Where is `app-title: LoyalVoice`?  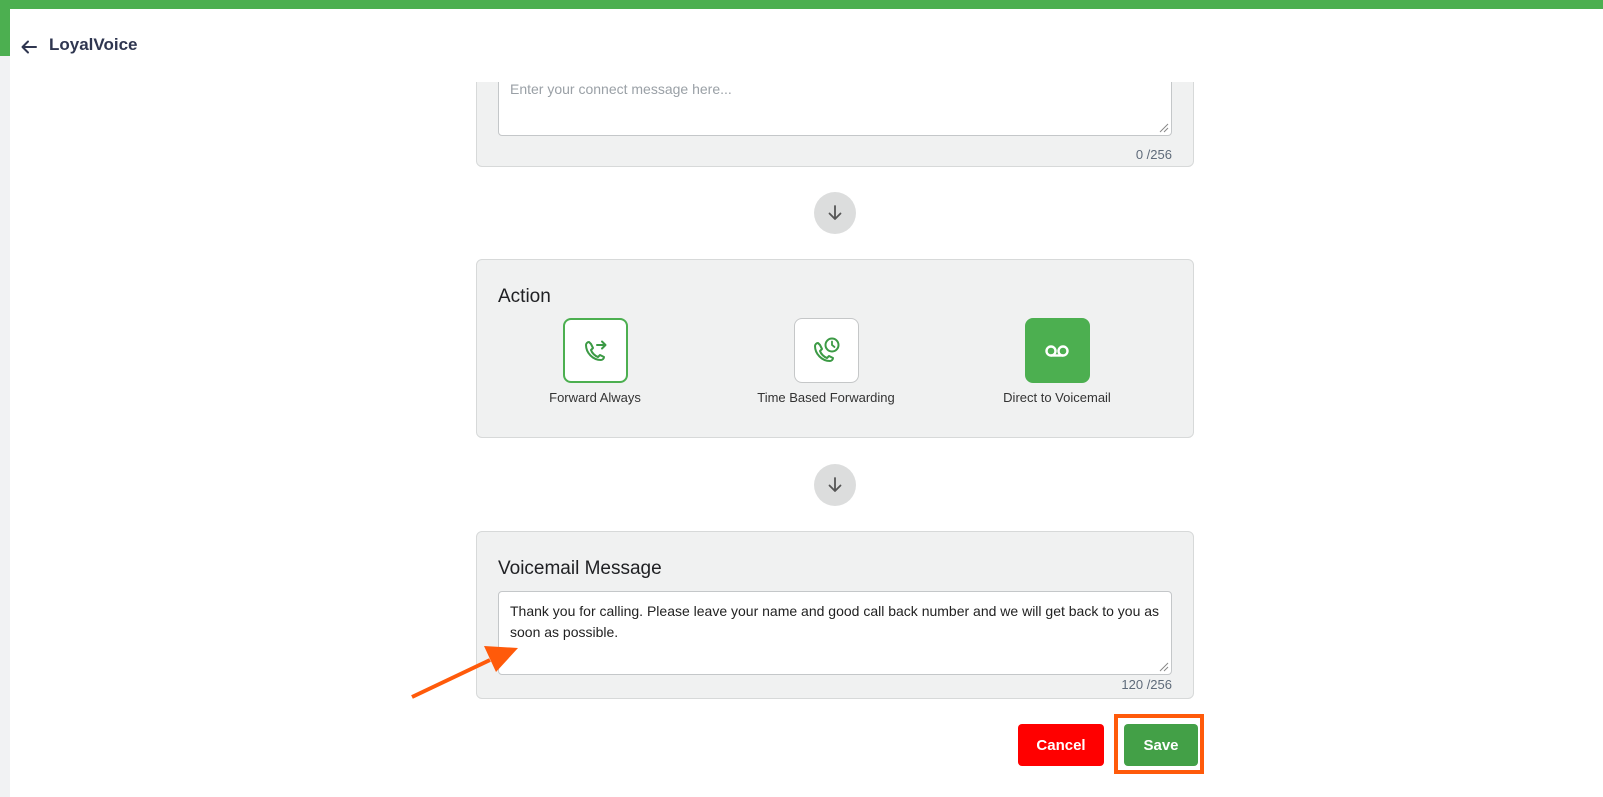
app-title: LoyalVoice is located at coordinates (93, 44).